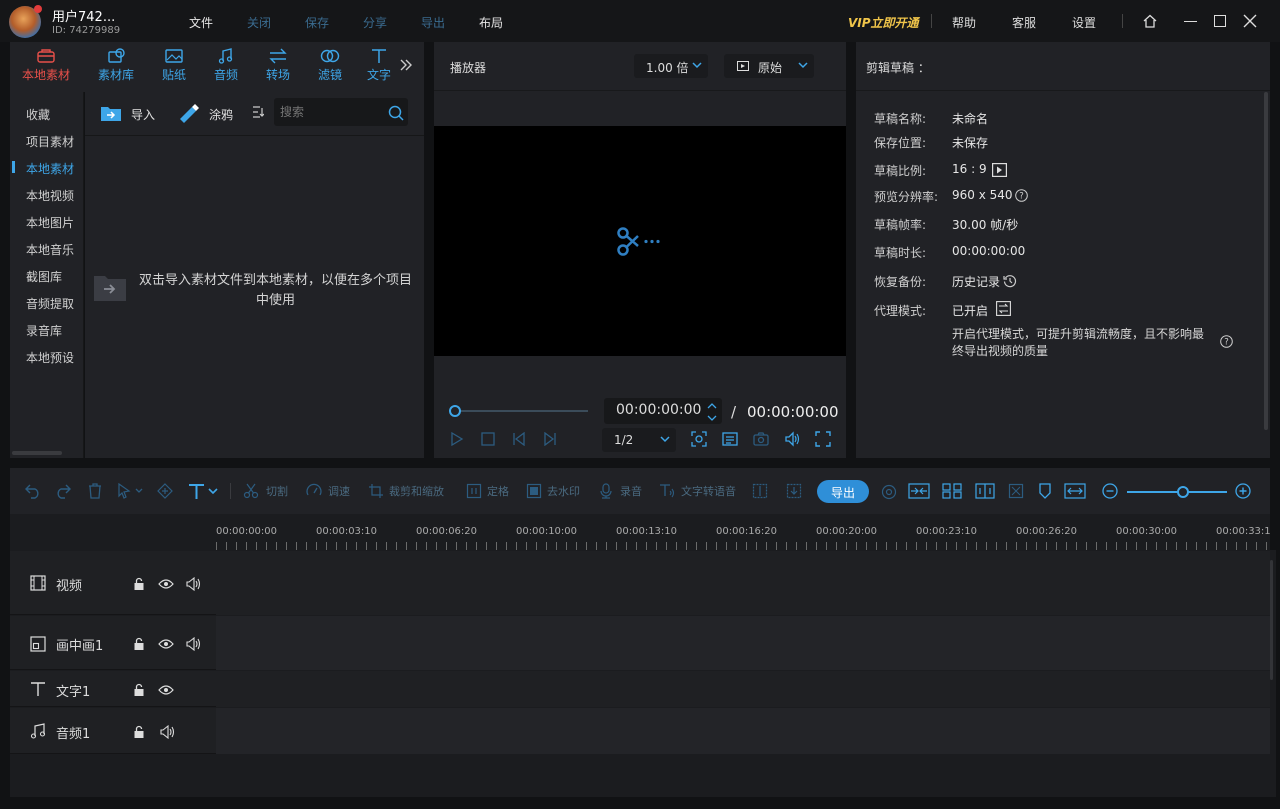  I want to click on tab-transition: 转场, so click(278, 65).